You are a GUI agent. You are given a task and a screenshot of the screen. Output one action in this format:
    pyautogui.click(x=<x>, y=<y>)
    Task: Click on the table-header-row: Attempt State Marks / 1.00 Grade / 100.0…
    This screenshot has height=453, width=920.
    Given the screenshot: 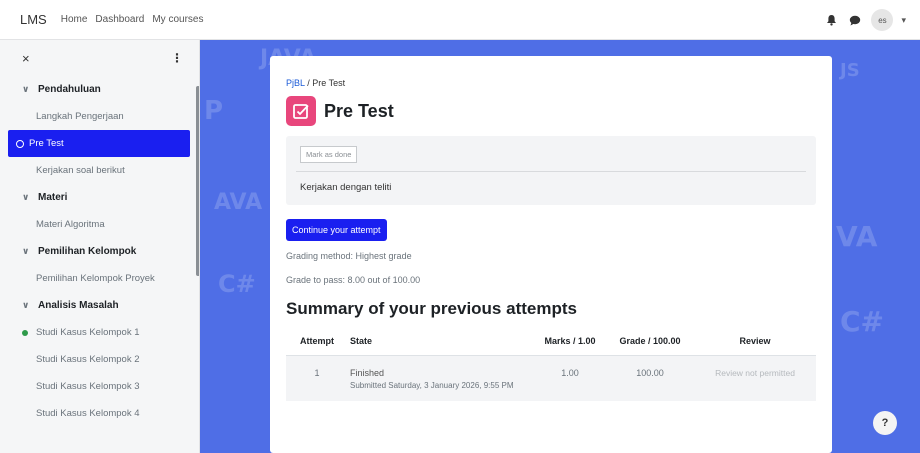 What is the action you would take?
    pyautogui.click(x=551, y=341)
    